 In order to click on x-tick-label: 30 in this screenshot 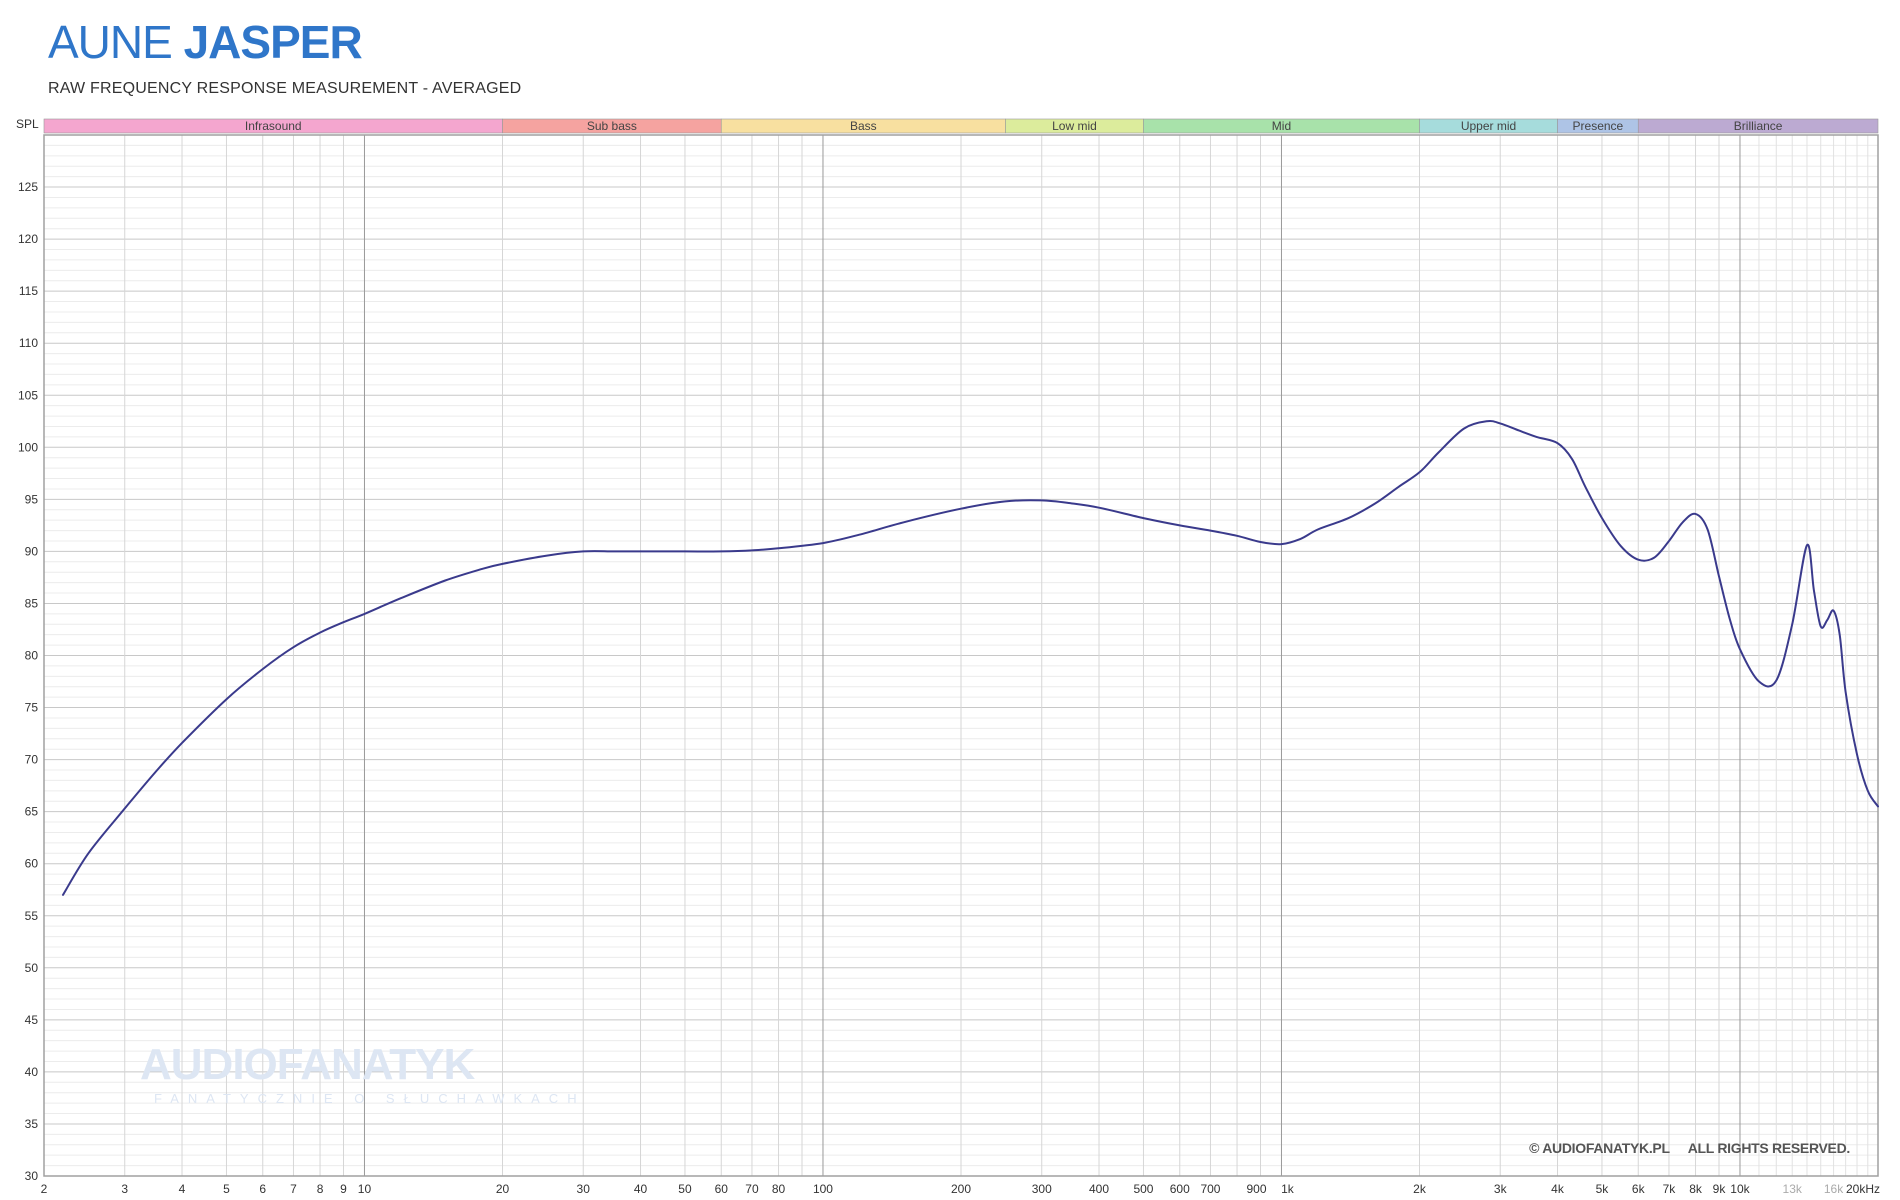, I will do `click(584, 1189)`.